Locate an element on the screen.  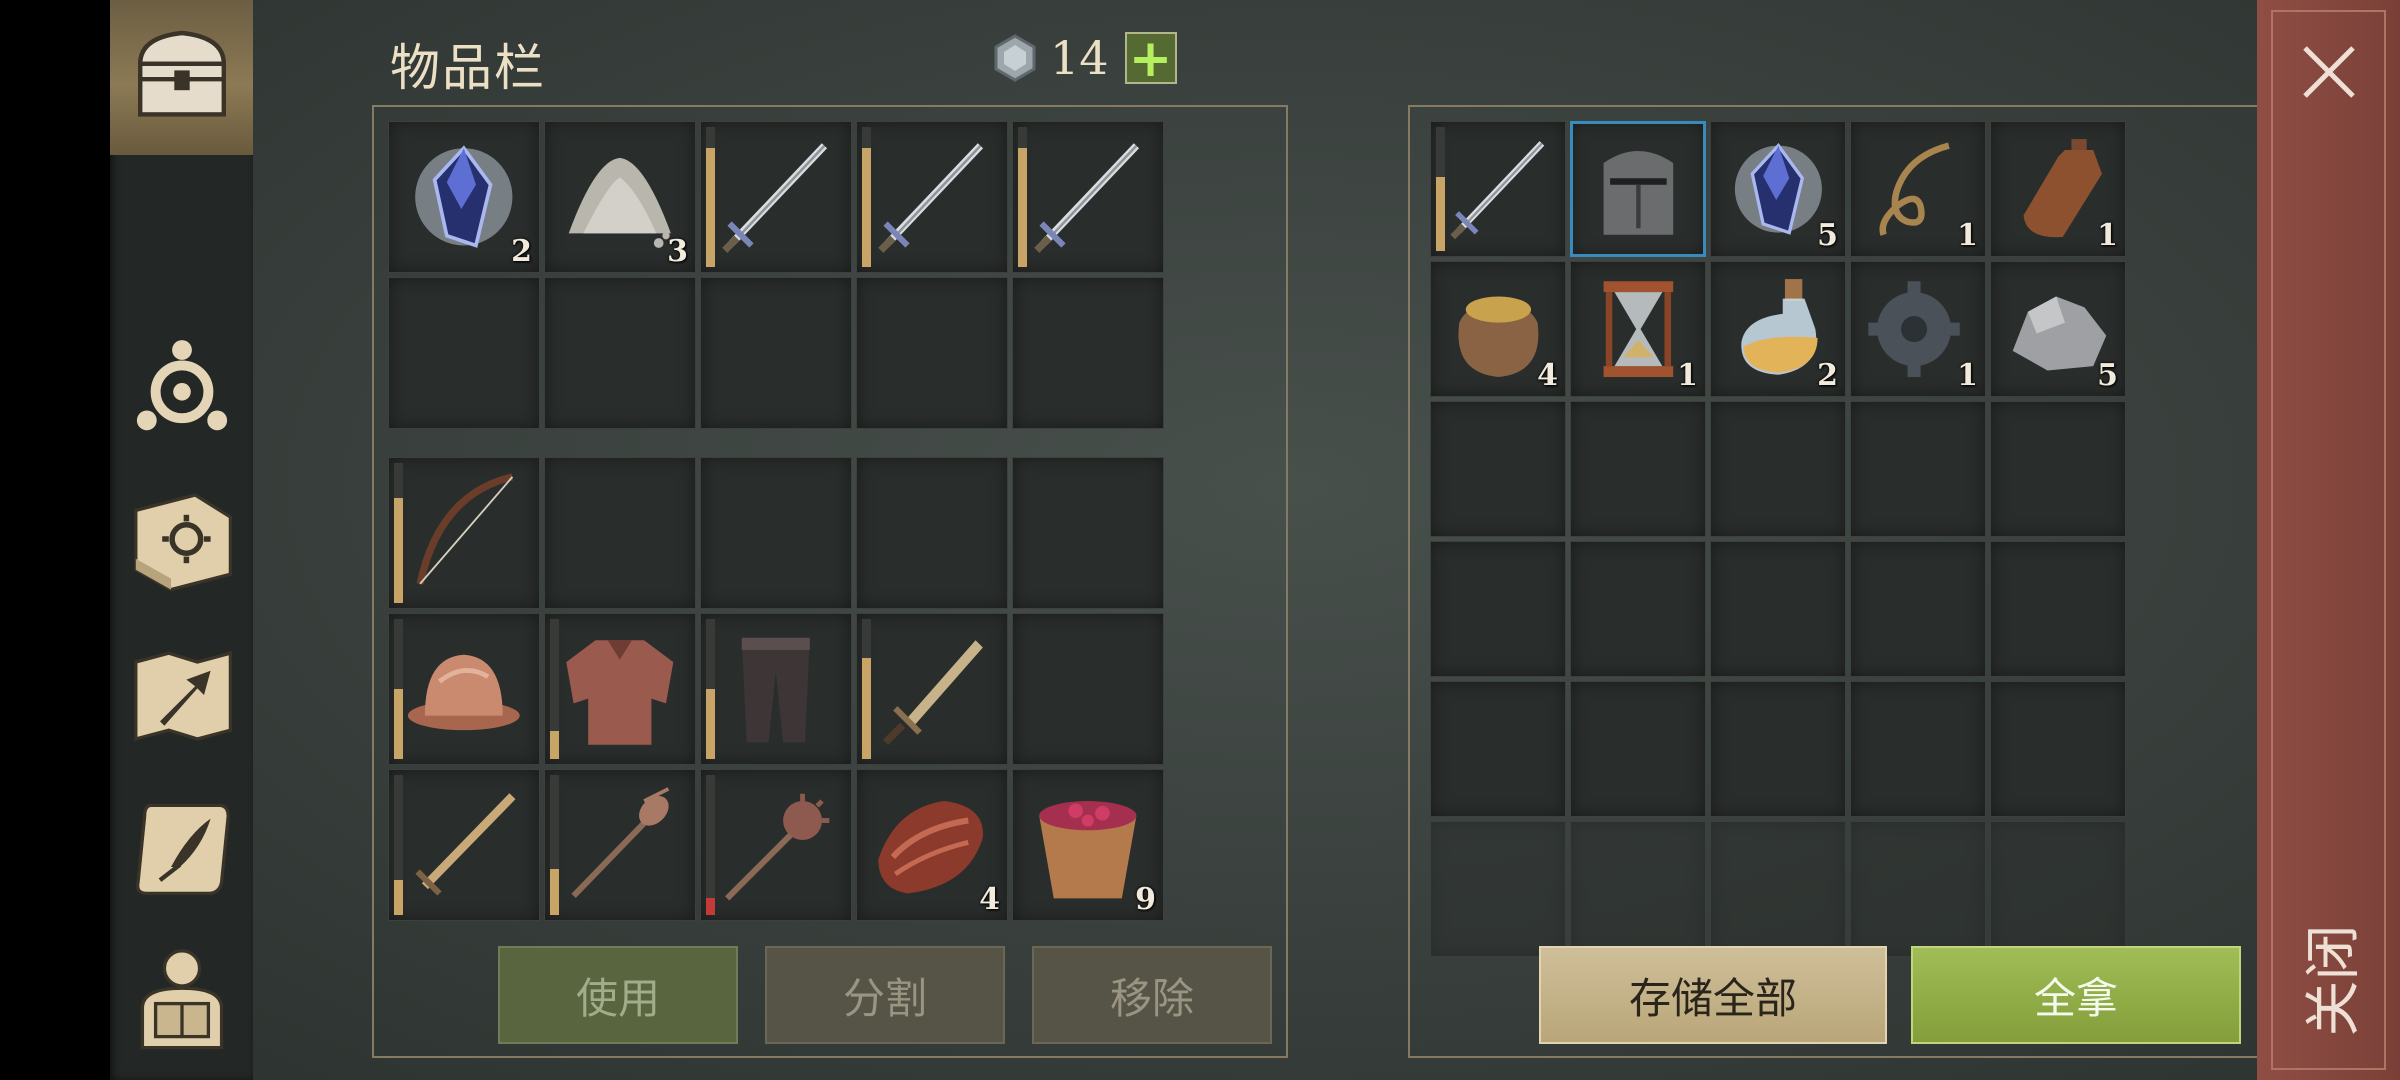
equipment-grid: 49 is located at coordinates (776, 689).